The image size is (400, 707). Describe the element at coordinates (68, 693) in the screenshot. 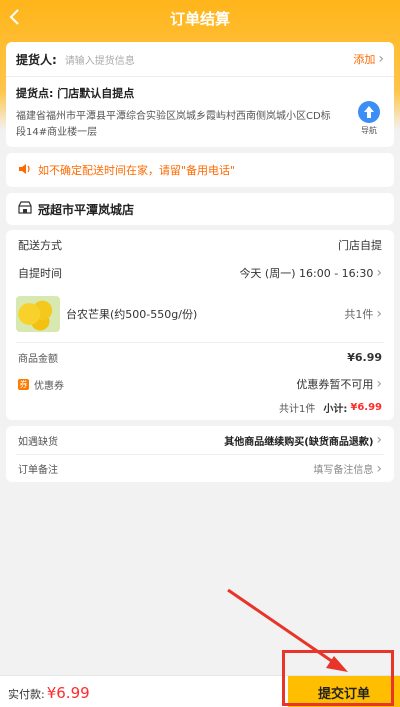

I see `pay-value: ¥6.99` at that location.